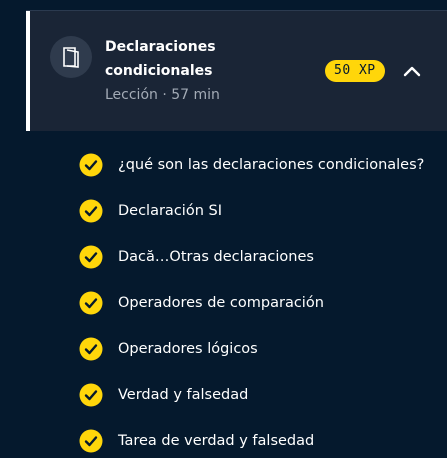 The height and width of the screenshot is (458, 447). I want to click on lesson-item: Declaración SI, so click(150, 211).